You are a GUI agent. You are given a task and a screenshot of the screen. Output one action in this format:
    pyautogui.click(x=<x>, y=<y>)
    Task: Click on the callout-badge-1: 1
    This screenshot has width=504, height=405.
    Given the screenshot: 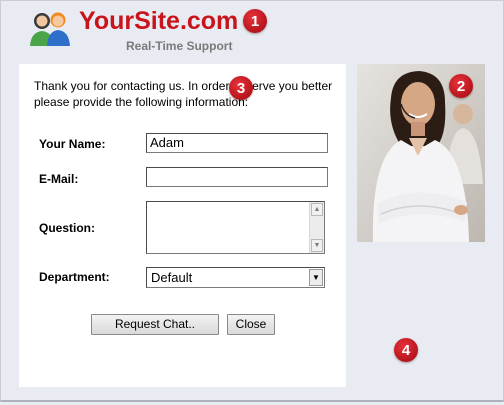 What is the action you would take?
    pyautogui.click(x=255, y=21)
    